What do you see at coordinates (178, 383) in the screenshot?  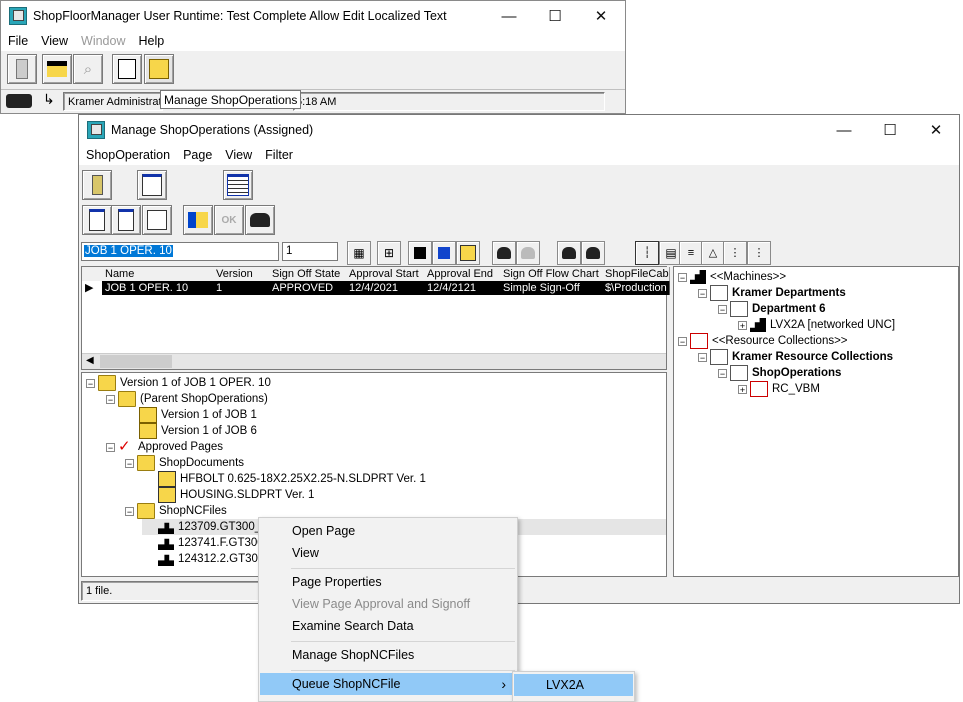 I see `tree-node-version: − Version 1 of JOB 1 OPER. 10` at bounding box center [178, 383].